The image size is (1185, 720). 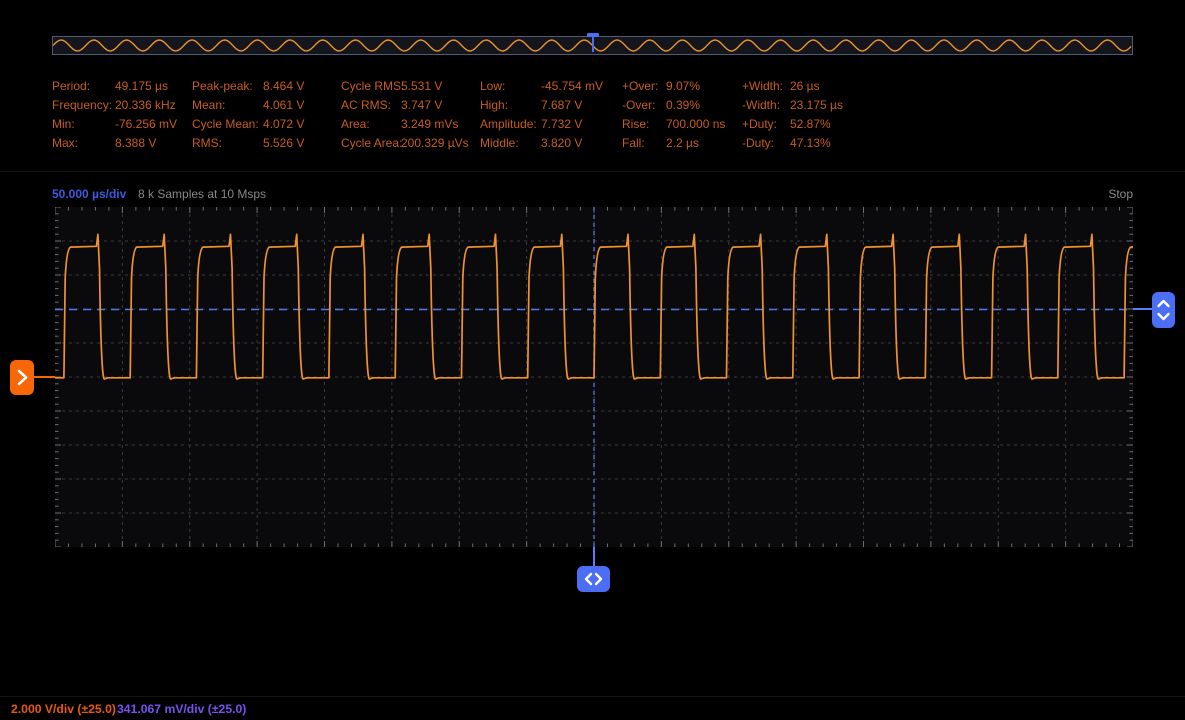 I want to click on overview-trigger-marker, so click(x=593, y=43).